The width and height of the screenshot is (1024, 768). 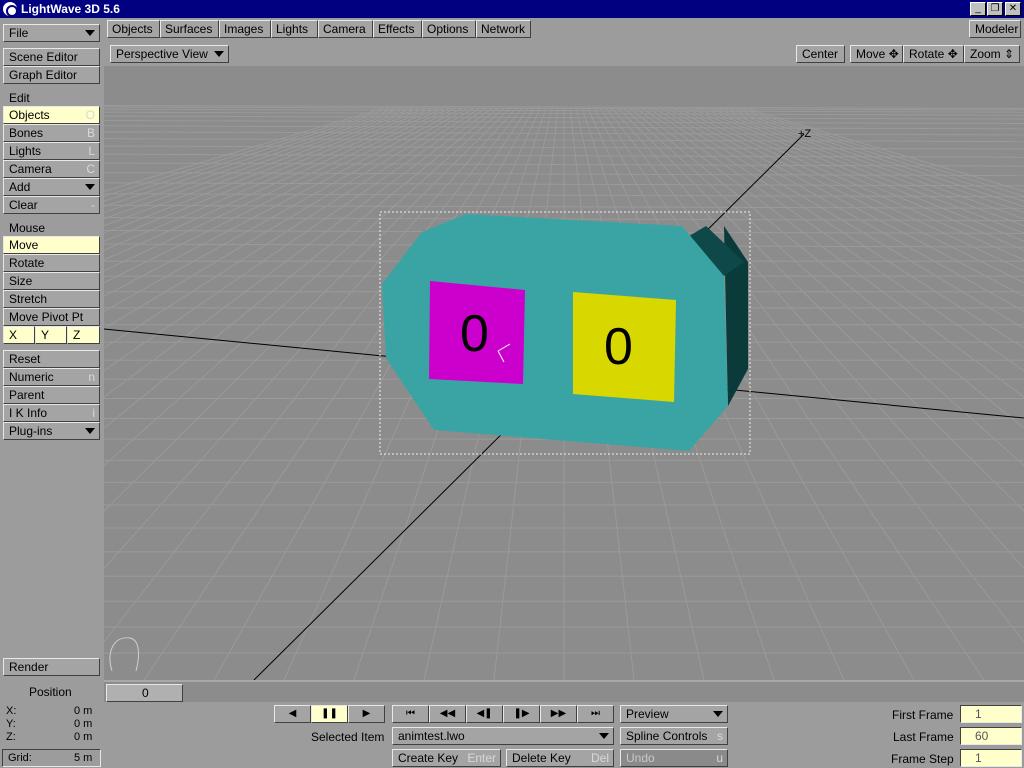 I want to click on scene-editor-button: Scene Editor, so click(x=51, y=57).